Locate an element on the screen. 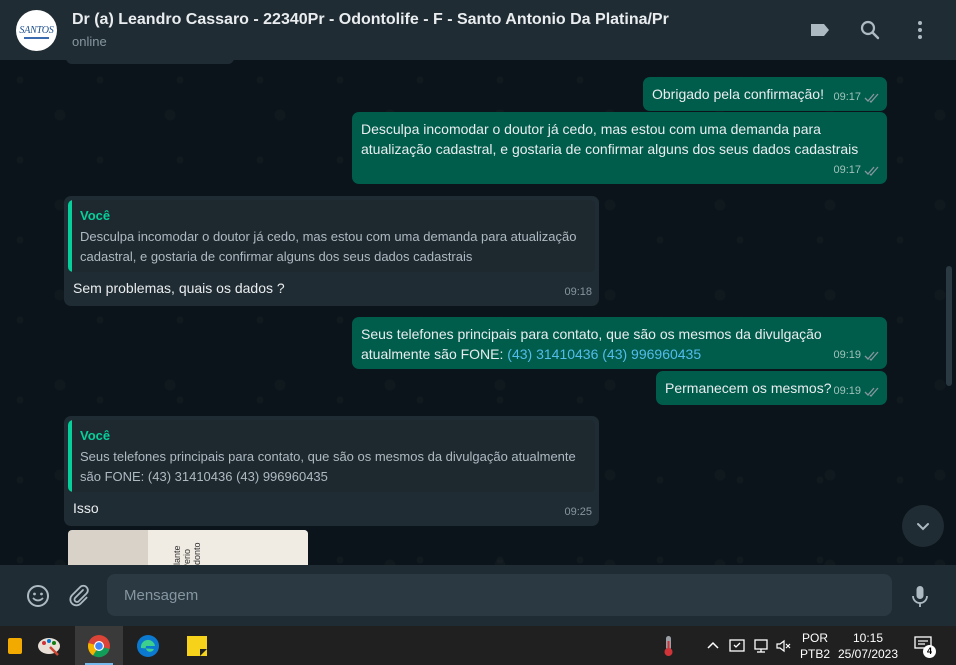 Image resolution: width=956 pixels, height=665 pixels. search-icon is located at coordinates (870, 30).